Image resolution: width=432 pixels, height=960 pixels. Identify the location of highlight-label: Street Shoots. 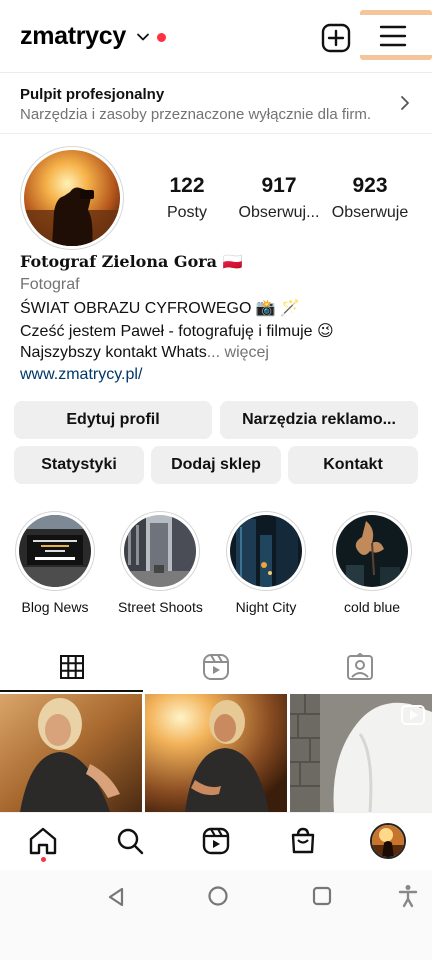
(160, 607).